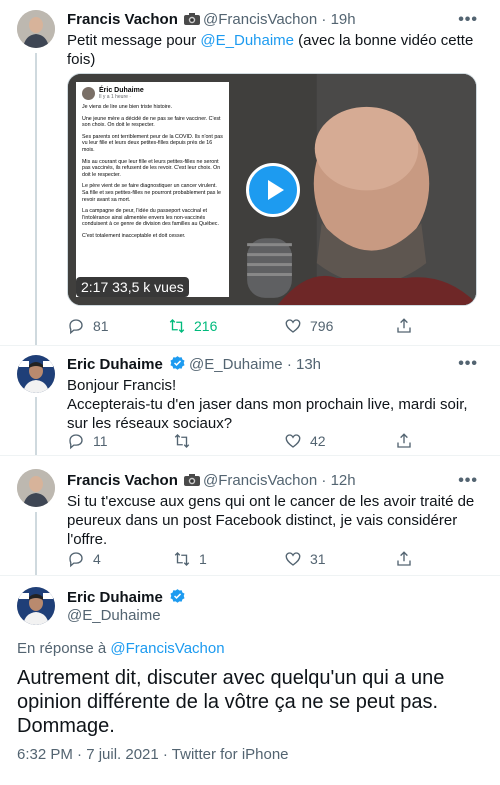  Describe the element at coordinates (305, 441) in the screenshot. I see `like-button: 42` at that location.